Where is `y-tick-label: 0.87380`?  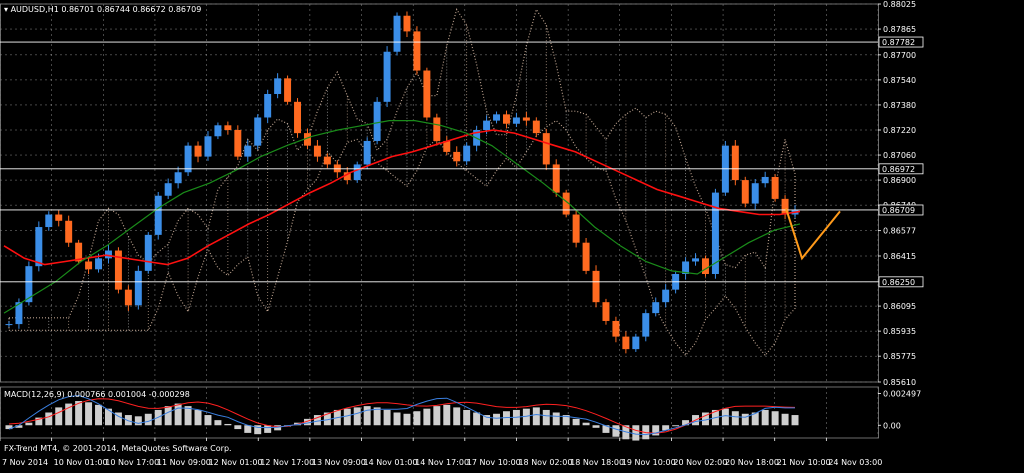
y-tick-label: 0.87380 is located at coordinates (899, 105).